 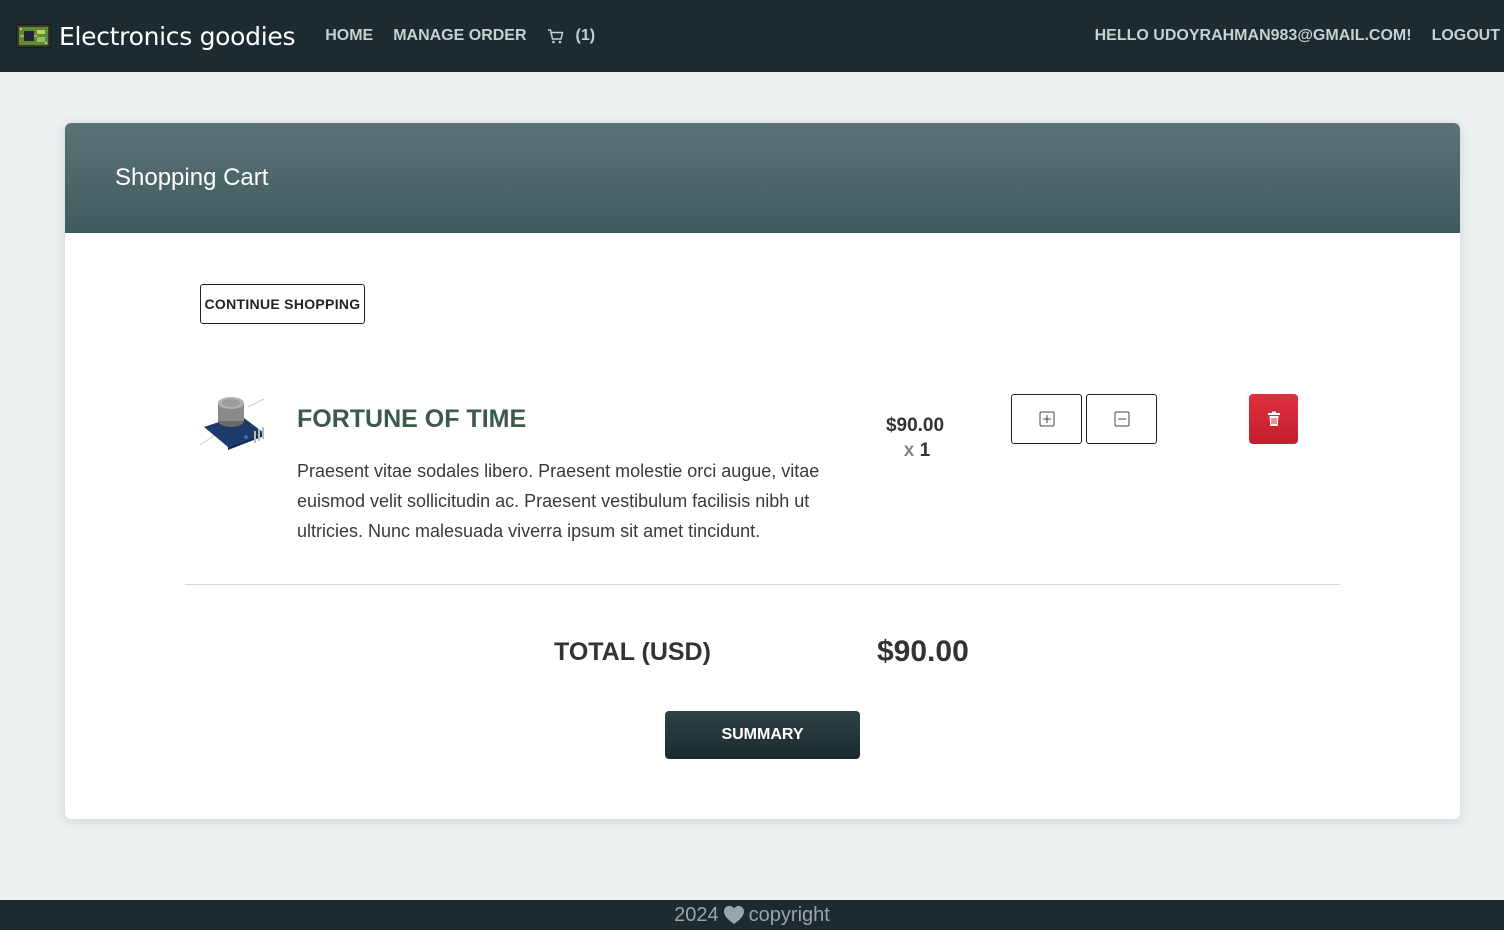 I want to click on product-image, so click(x=232, y=423).